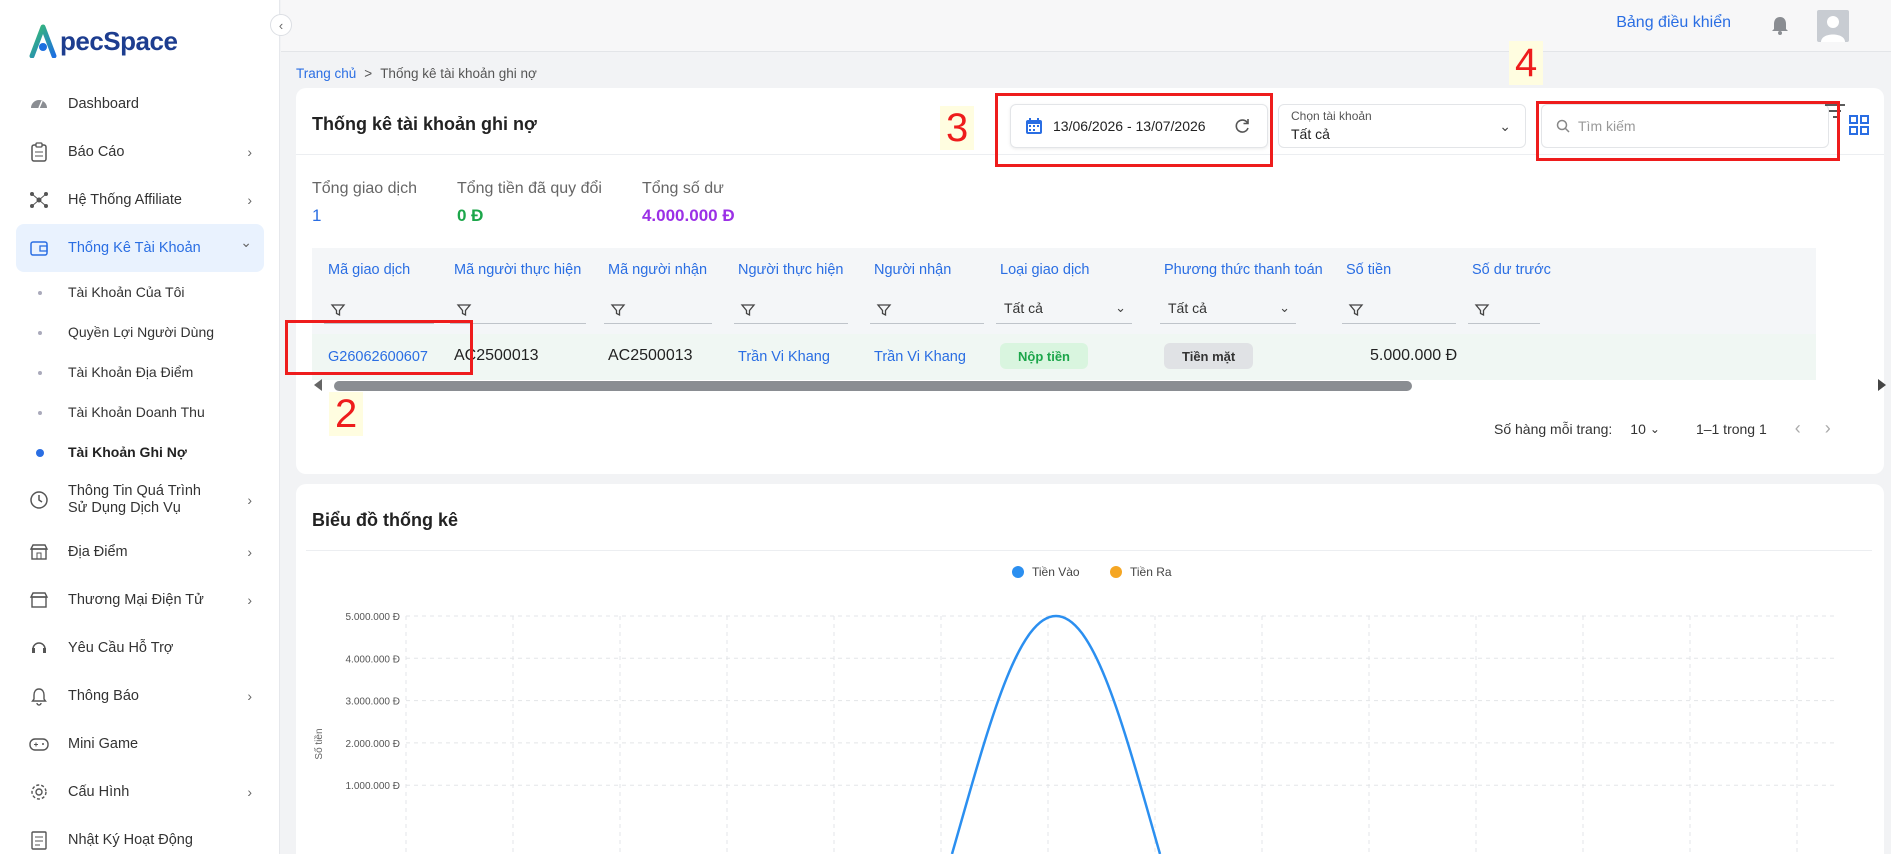 The image size is (1891, 854). What do you see at coordinates (317, 215) in the screenshot?
I see `stat-value: 1` at bounding box center [317, 215].